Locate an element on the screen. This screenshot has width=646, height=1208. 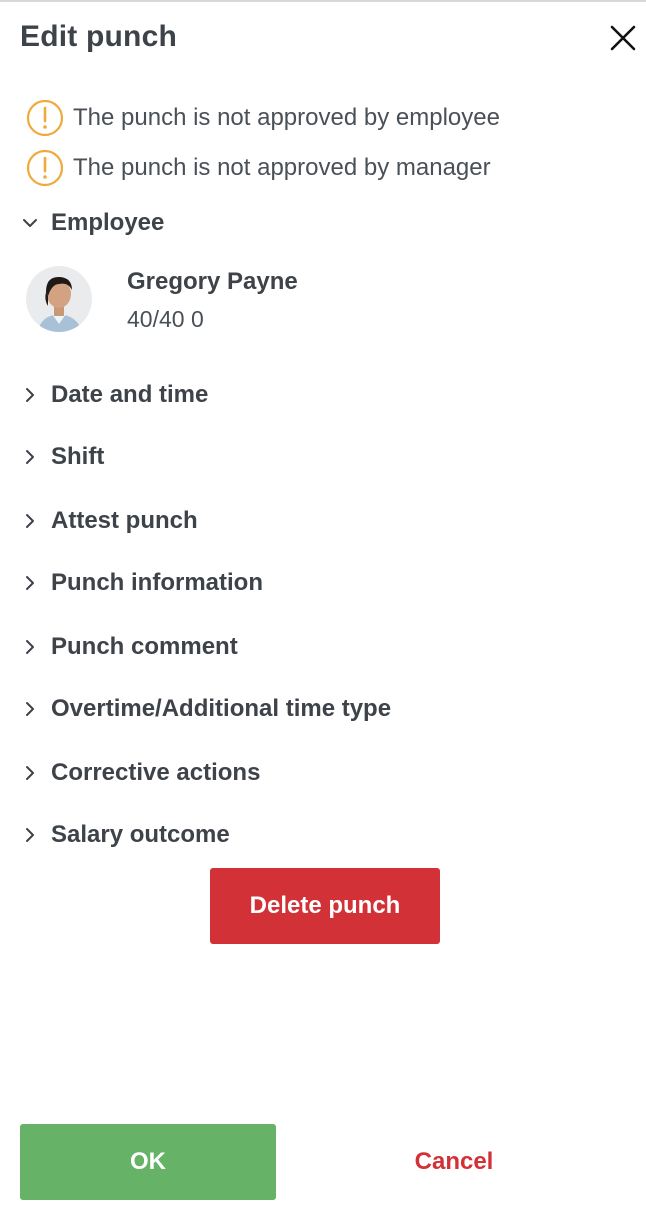
warning-not-approved-employee: The punch is not approved by employee is located at coordinates (263, 118).